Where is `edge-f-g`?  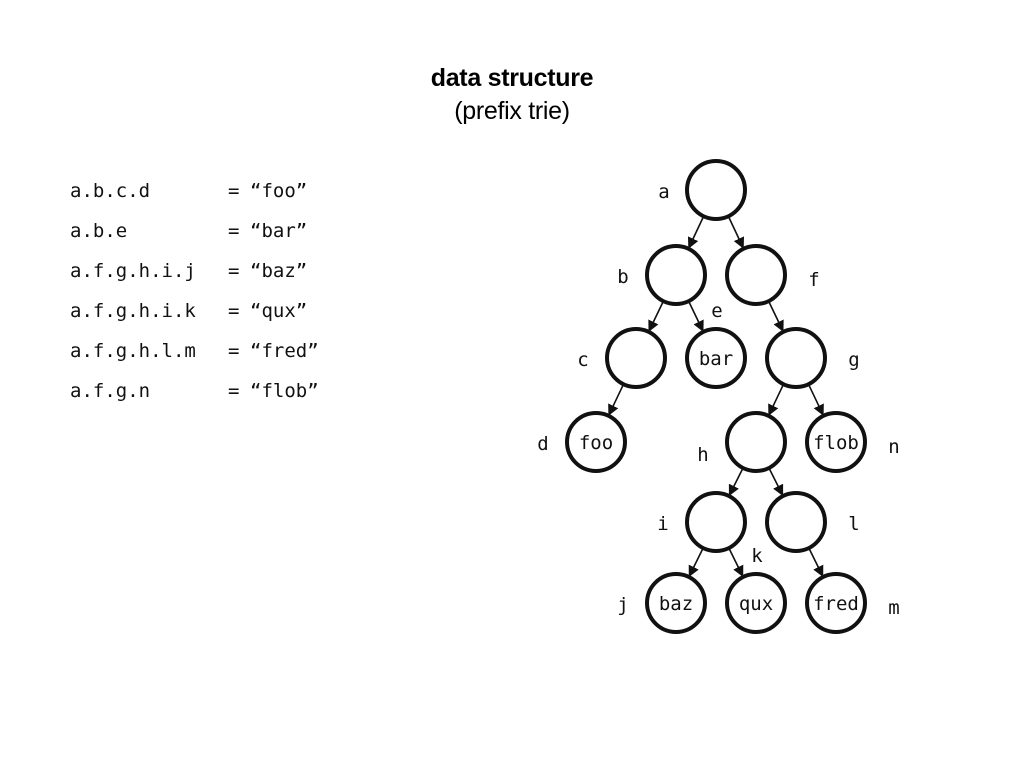
edge-f-g is located at coordinates (776, 316).